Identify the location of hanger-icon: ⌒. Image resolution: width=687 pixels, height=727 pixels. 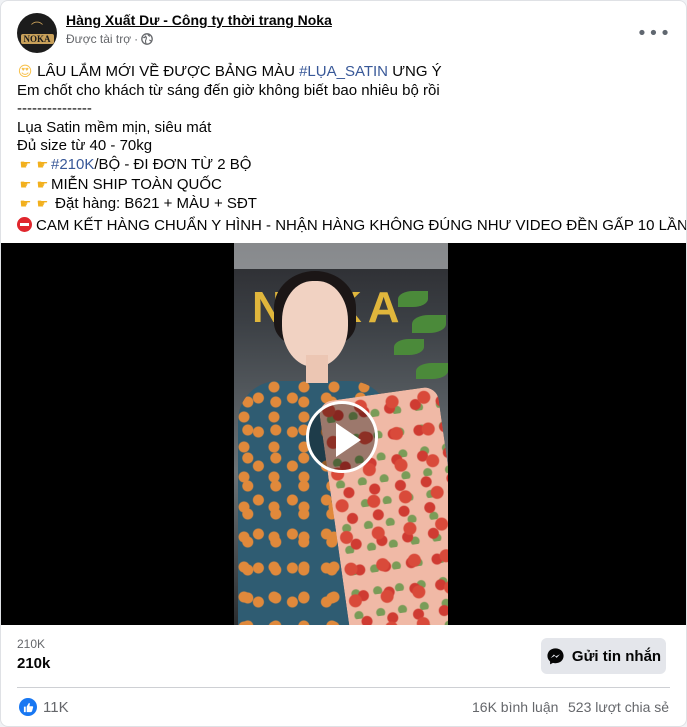
(36, 28).